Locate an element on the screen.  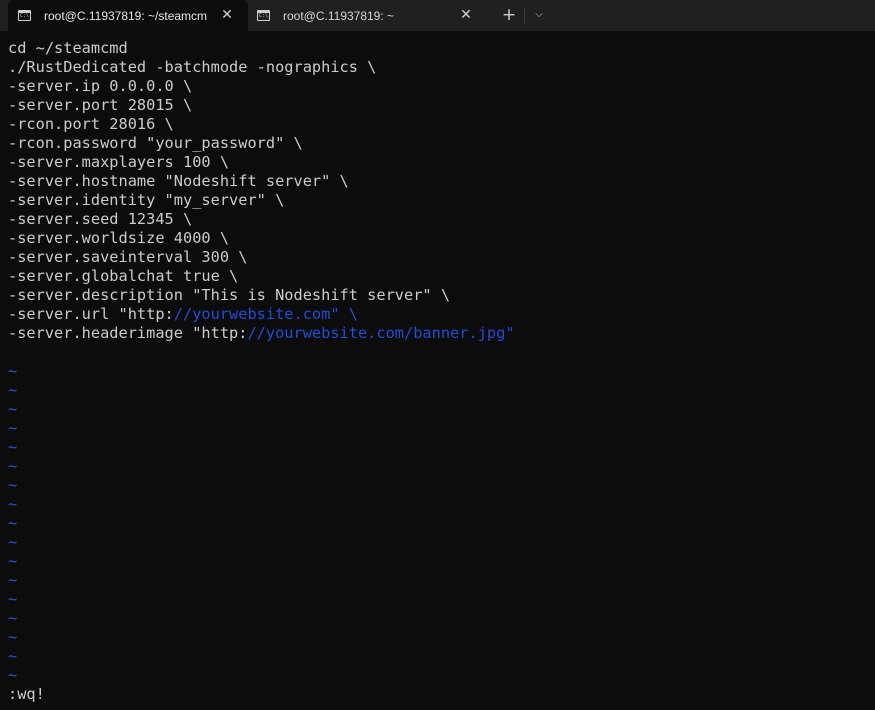
editor-line: -server.seed 12345 \ is located at coordinates (261, 219).